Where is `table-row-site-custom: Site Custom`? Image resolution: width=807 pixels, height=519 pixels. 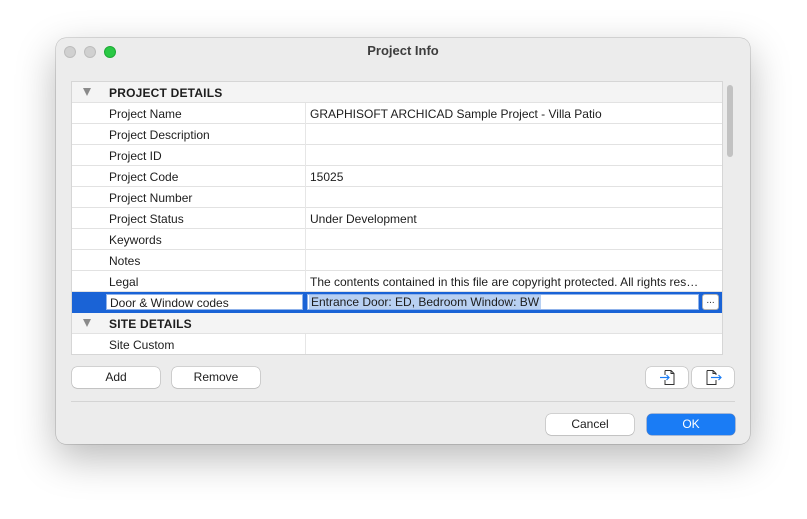
table-row-site-custom: Site Custom is located at coordinates (397, 344).